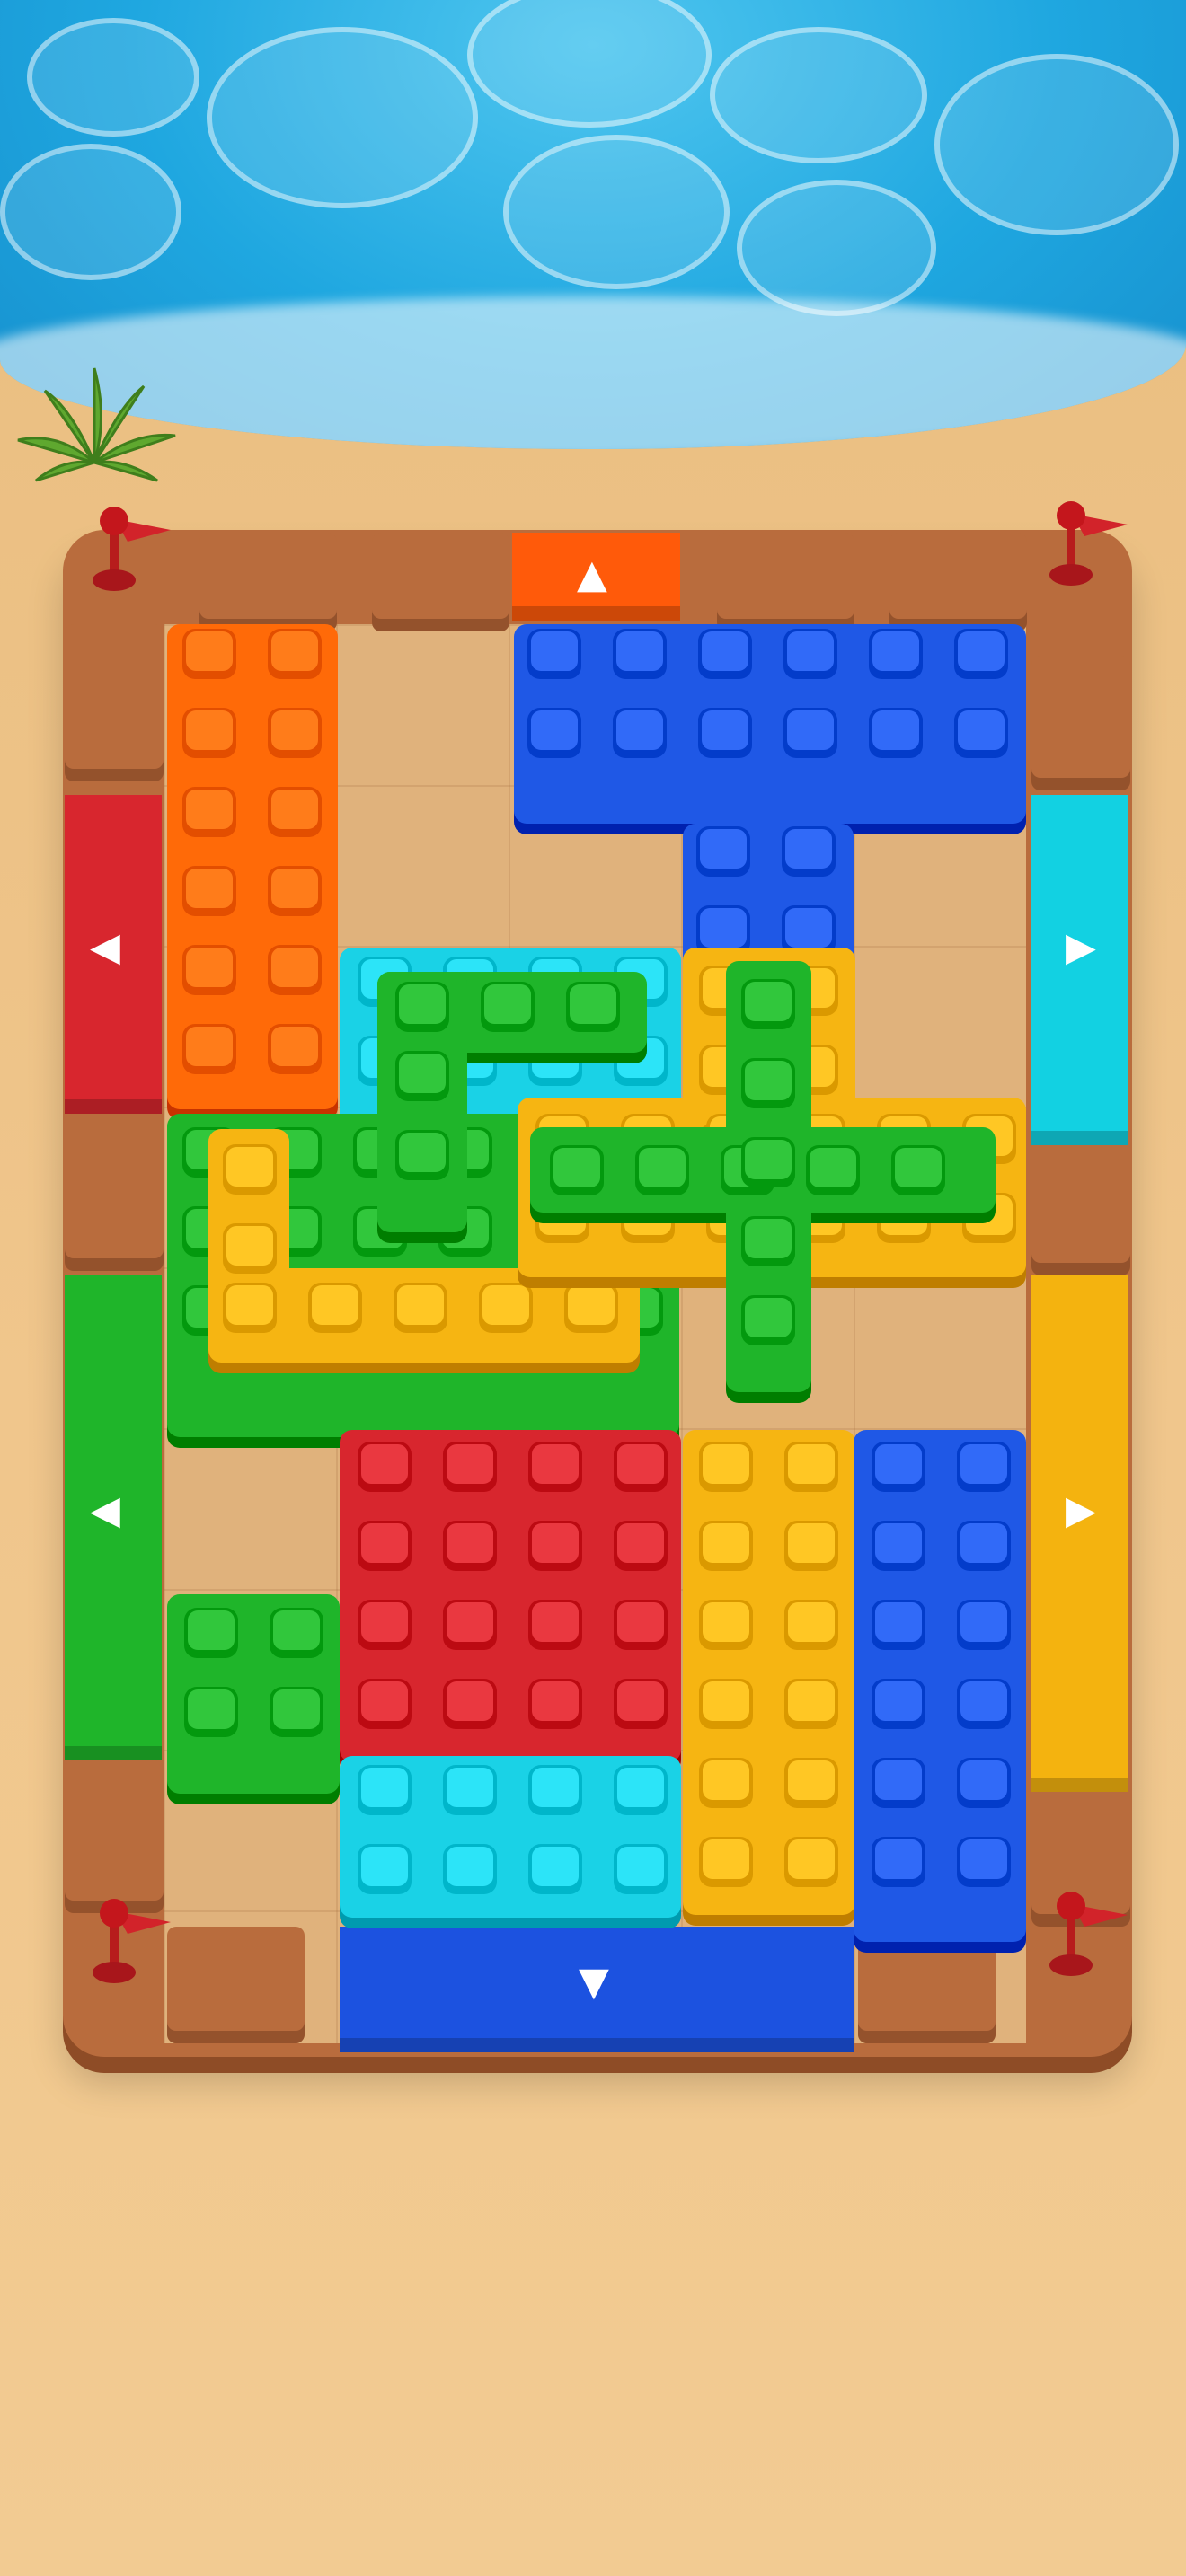 Image resolution: width=1186 pixels, height=2576 pixels. What do you see at coordinates (1079, 1533) in the screenshot?
I see `exit-gate-right-lower: ▶` at bounding box center [1079, 1533].